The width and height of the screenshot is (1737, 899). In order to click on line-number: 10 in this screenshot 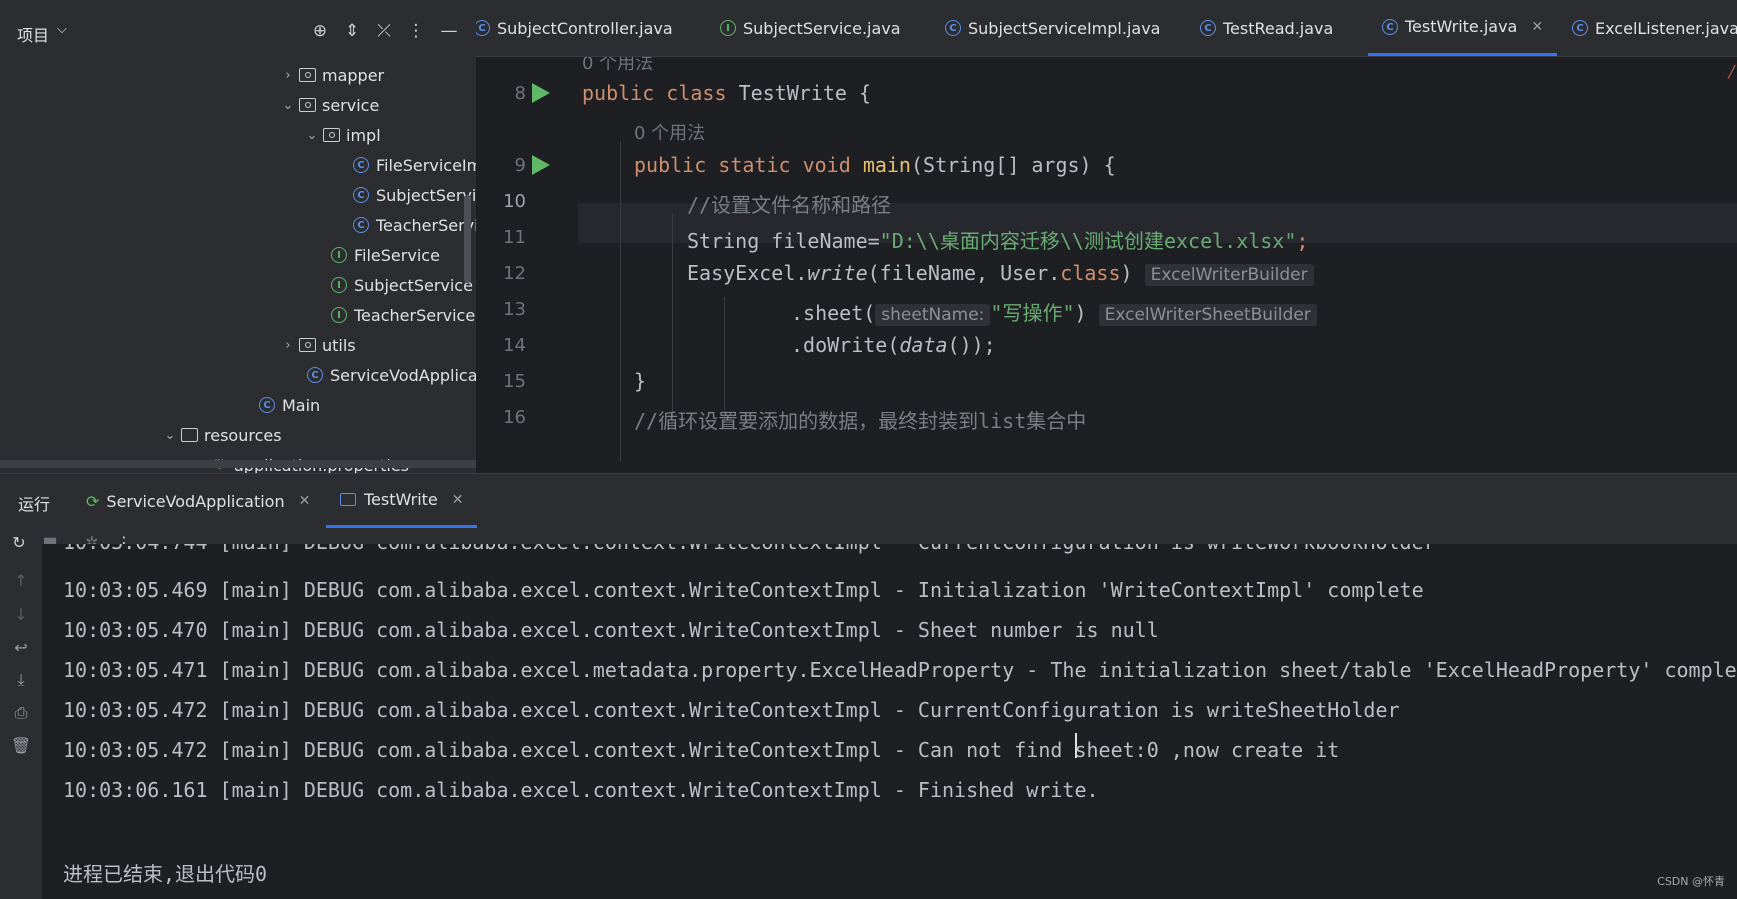, I will do `click(514, 201)`.